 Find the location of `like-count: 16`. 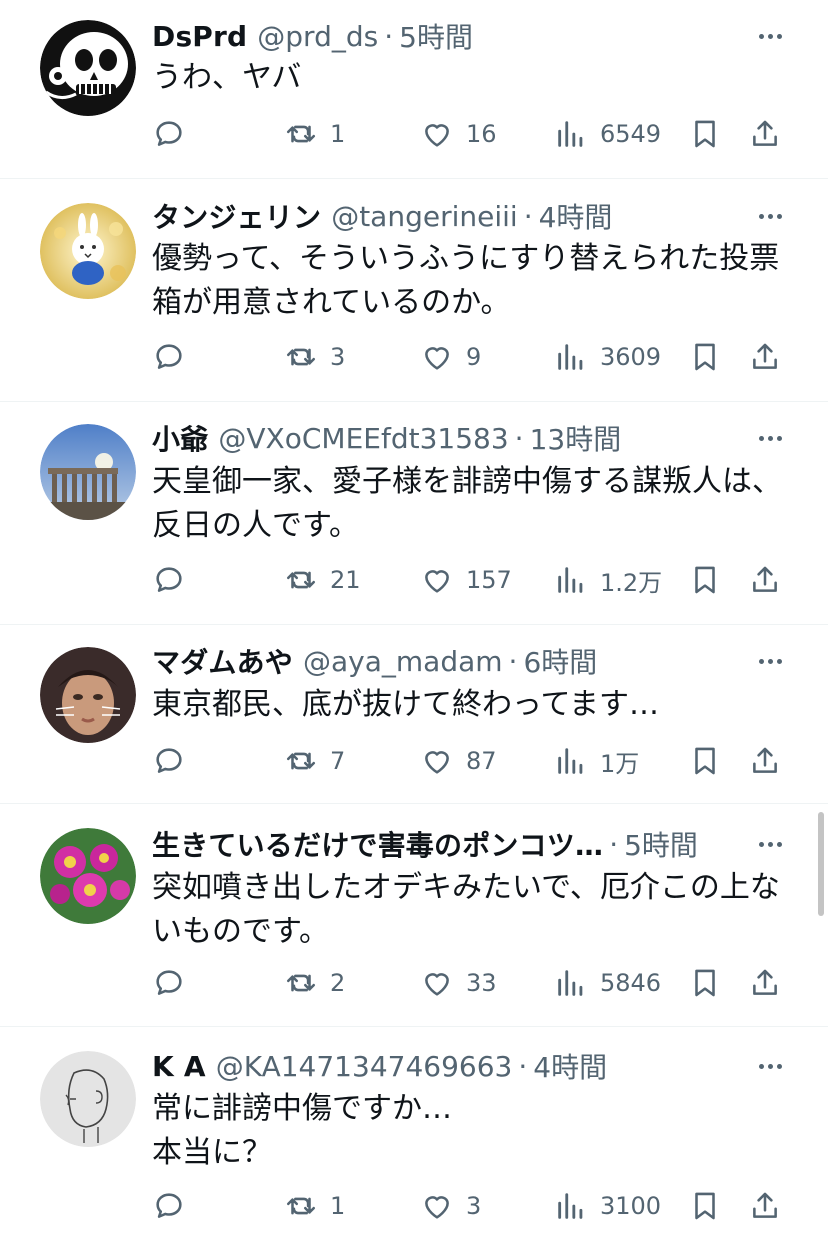

like-count: 16 is located at coordinates (481, 134).